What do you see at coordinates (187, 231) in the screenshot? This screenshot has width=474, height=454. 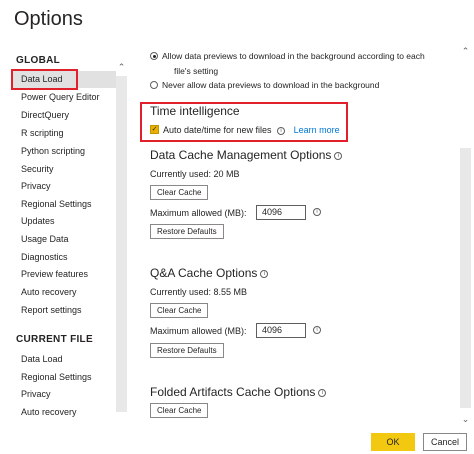 I see `data-cache-restore-button: Restore Defaults` at bounding box center [187, 231].